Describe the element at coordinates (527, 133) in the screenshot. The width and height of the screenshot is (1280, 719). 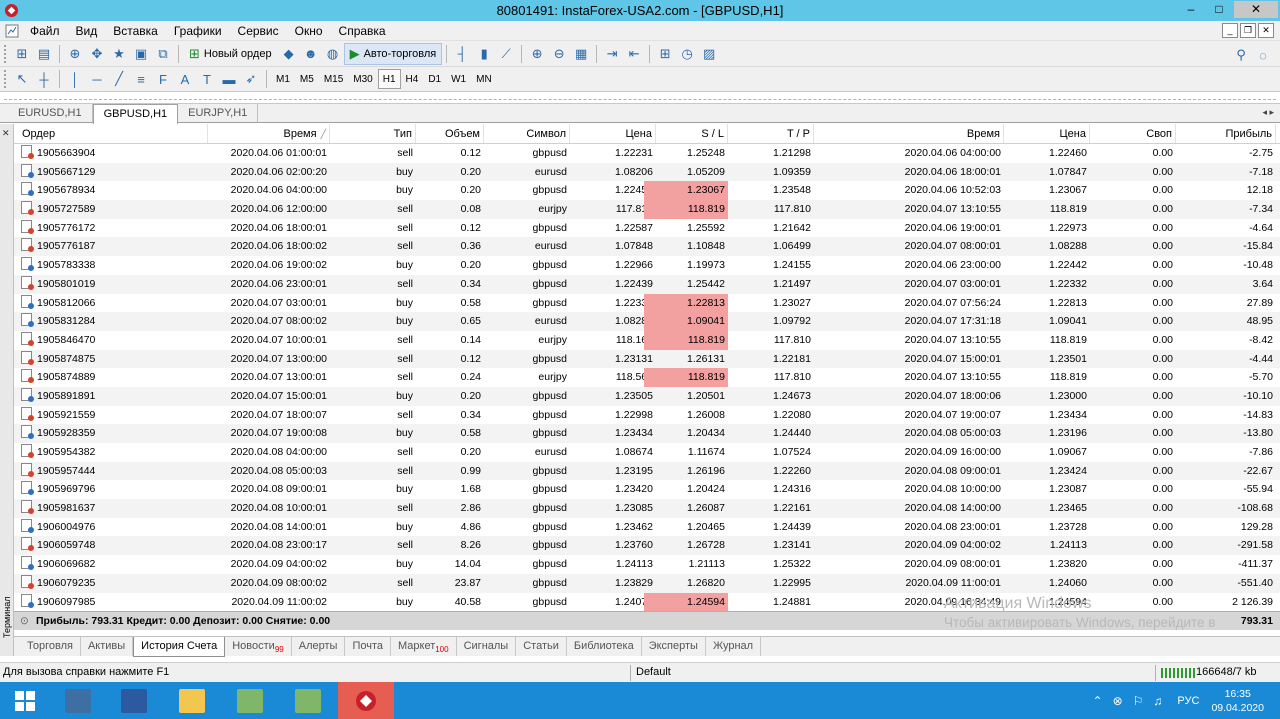
I see `column-header-symbol: Символ` at that location.